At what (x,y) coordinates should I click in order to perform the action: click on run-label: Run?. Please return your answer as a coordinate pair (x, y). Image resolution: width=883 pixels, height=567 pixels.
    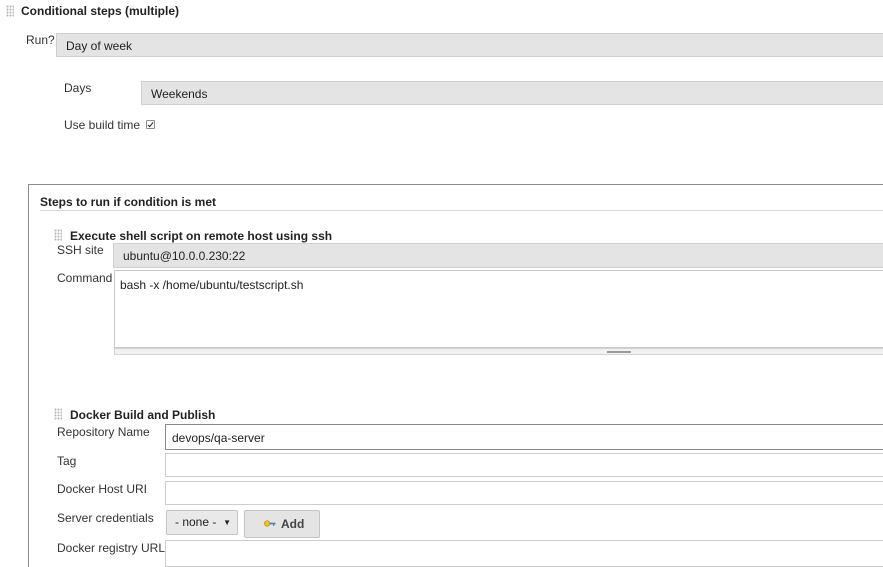
    Looking at the image, I should click on (40, 40).